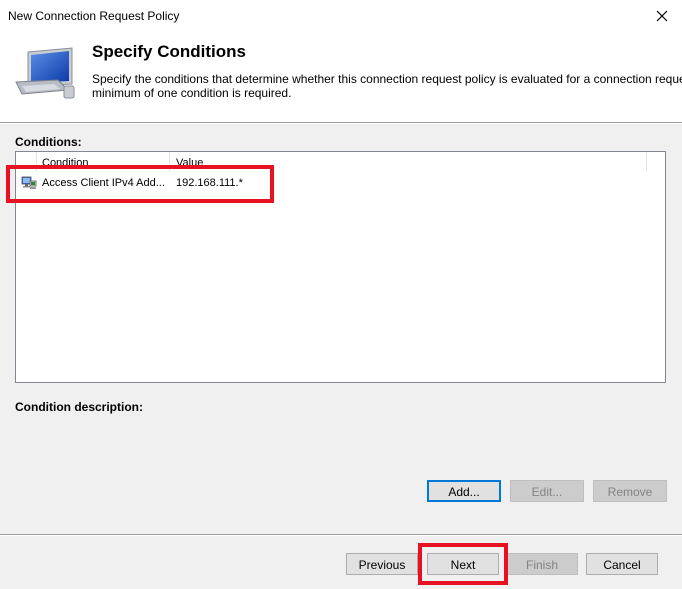 This screenshot has height=589, width=682. I want to click on remove-button: Remove, so click(630, 491).